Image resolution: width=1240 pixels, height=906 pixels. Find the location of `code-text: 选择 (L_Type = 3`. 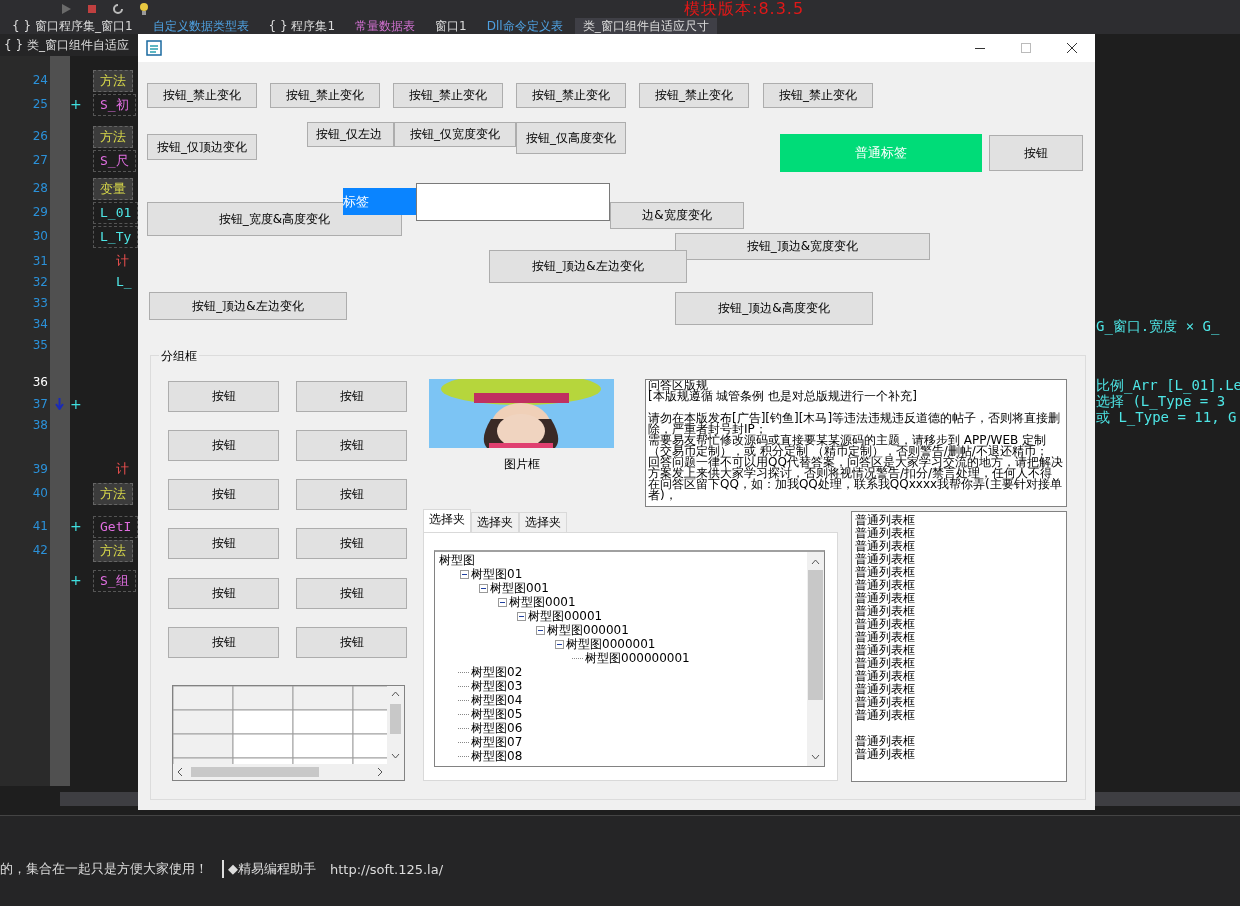

code-text: 选择 (L_Type = 3 is located at coordinates (1161, 401).